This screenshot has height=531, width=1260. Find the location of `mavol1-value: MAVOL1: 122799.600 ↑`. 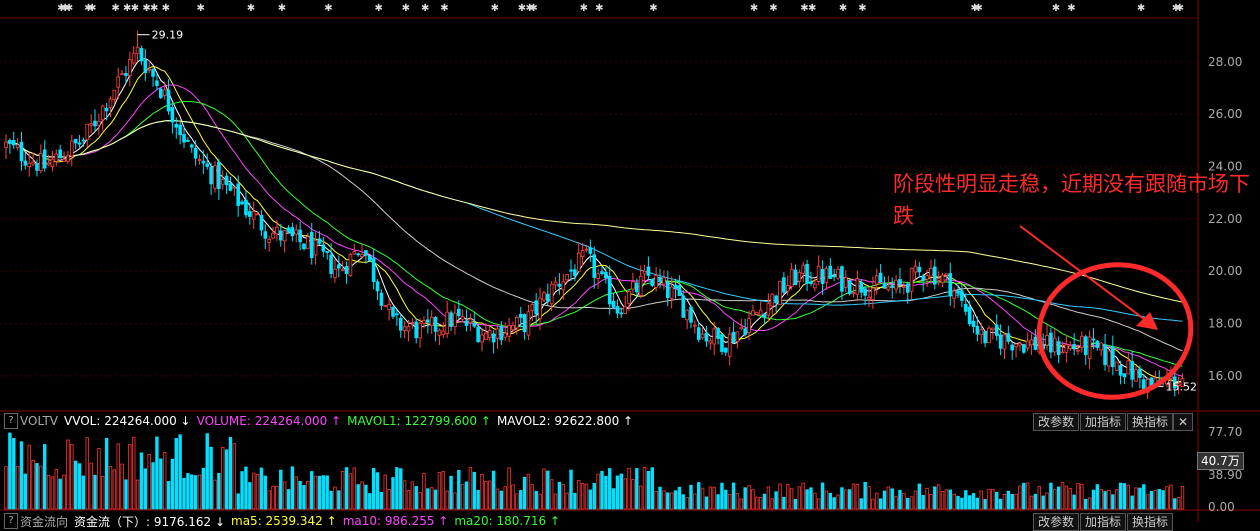

mavol1-value: MAVOL1: 122799.600 ↑ is located at coordinates (419, 421).